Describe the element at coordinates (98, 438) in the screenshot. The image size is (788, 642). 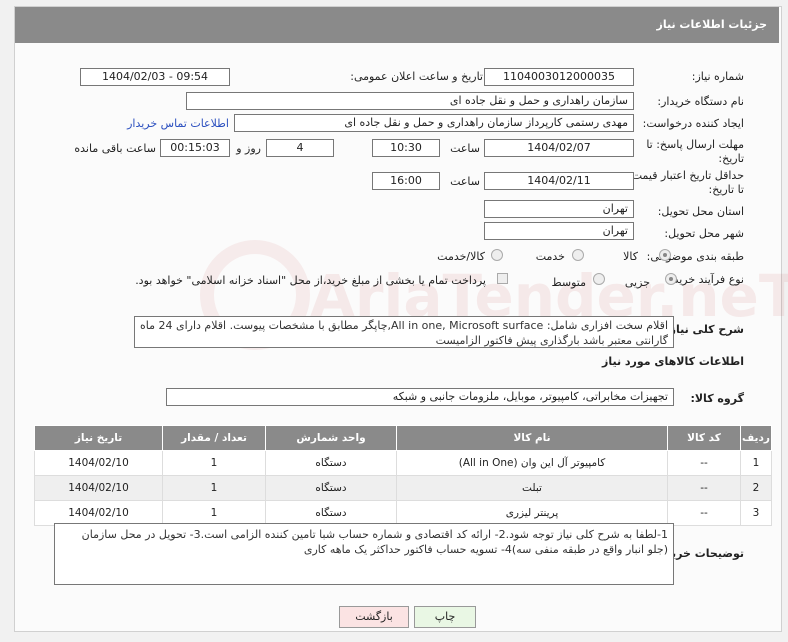
I see `col-date: تاریخ نیاز` at that location.